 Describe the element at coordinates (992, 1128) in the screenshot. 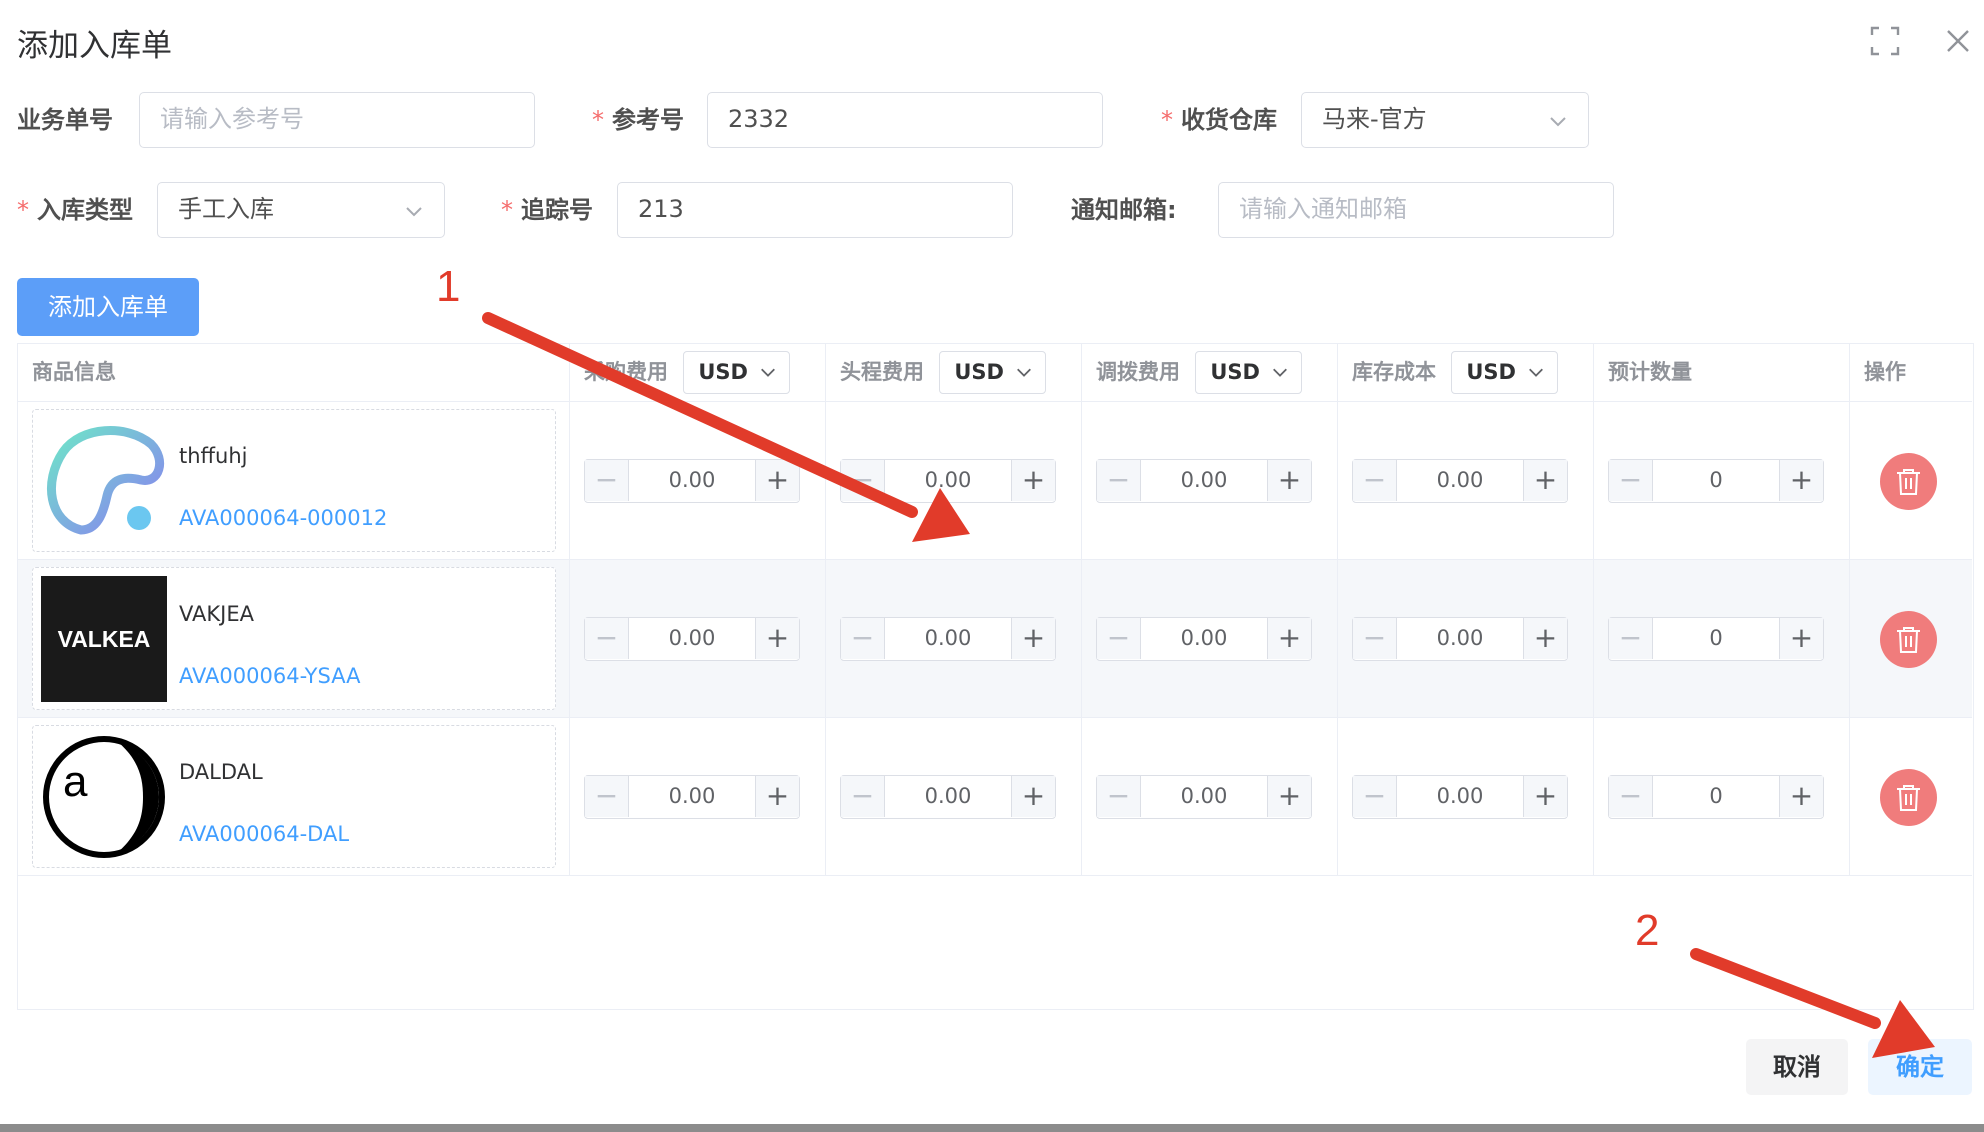

I see `bottom-edge-bar` at that location.